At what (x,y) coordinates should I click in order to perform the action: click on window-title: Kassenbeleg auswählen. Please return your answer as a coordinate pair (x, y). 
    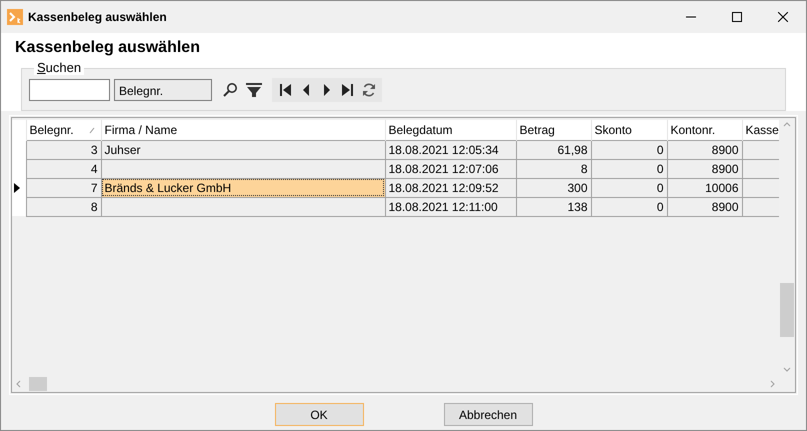
    Looking at the image, I should click on (97, 17).